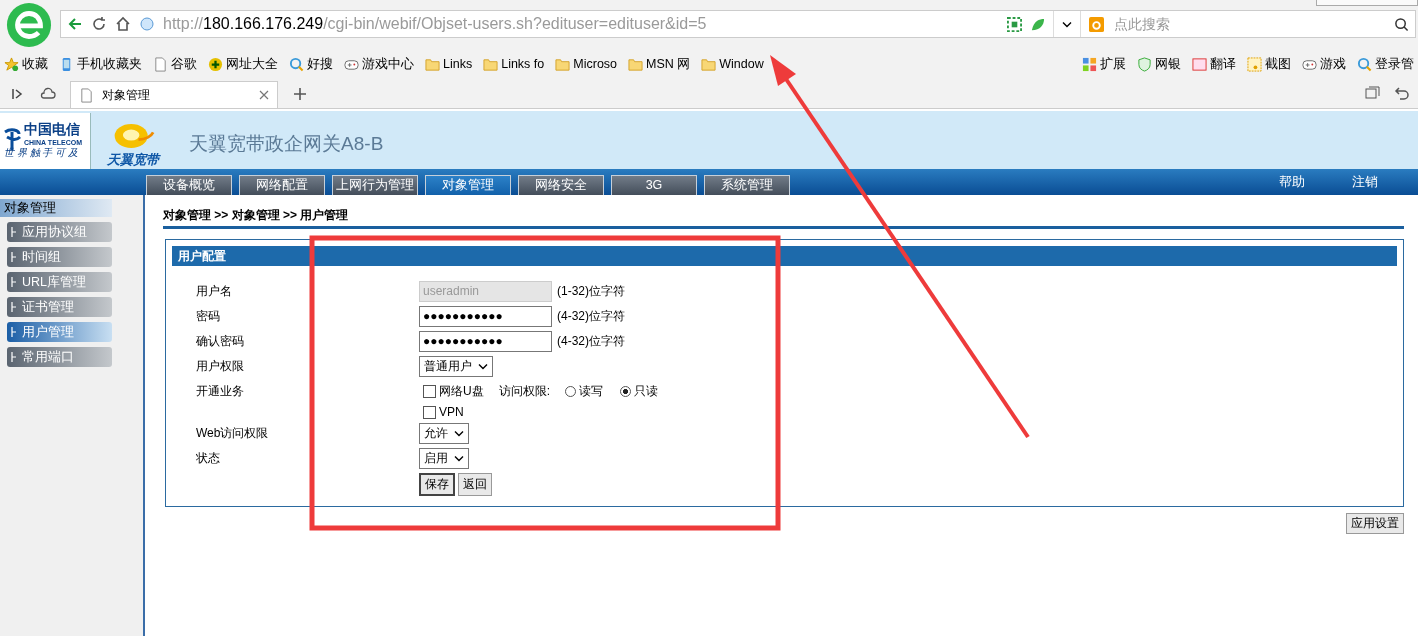 Image resolution: width=1418 pixels, height=637 pixels. I want to click on toolbar-item: 翻译, so click(1214, 64).